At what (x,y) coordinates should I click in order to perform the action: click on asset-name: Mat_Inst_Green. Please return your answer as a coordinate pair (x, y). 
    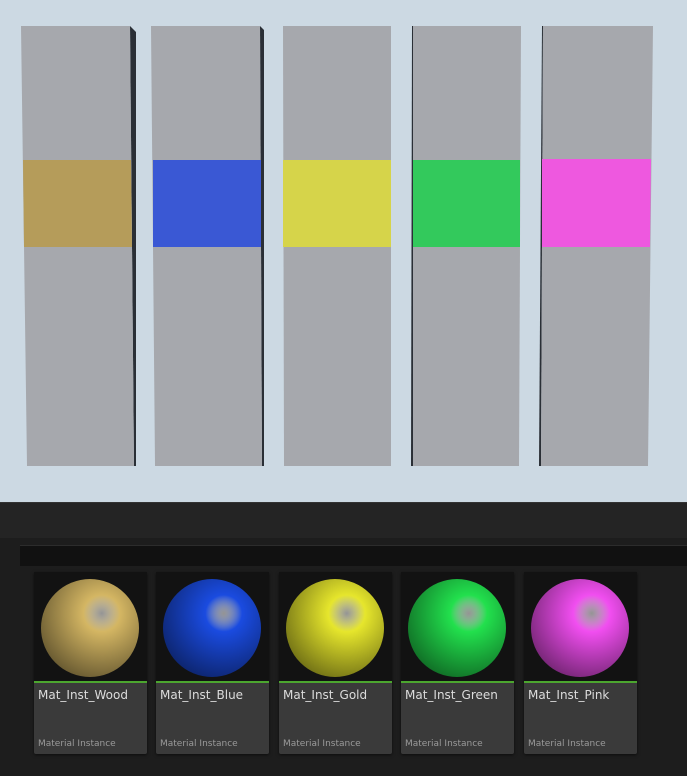
    Looking at the image, I should click on (451, 695).